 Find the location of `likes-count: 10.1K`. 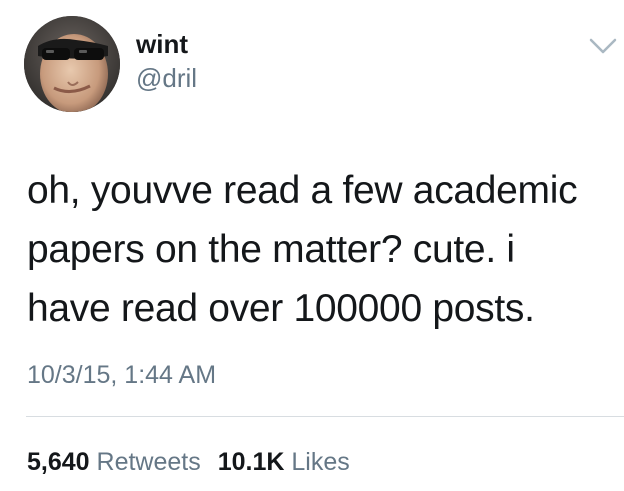

likes-count: 10.1K is located at coordinates (251, 462).